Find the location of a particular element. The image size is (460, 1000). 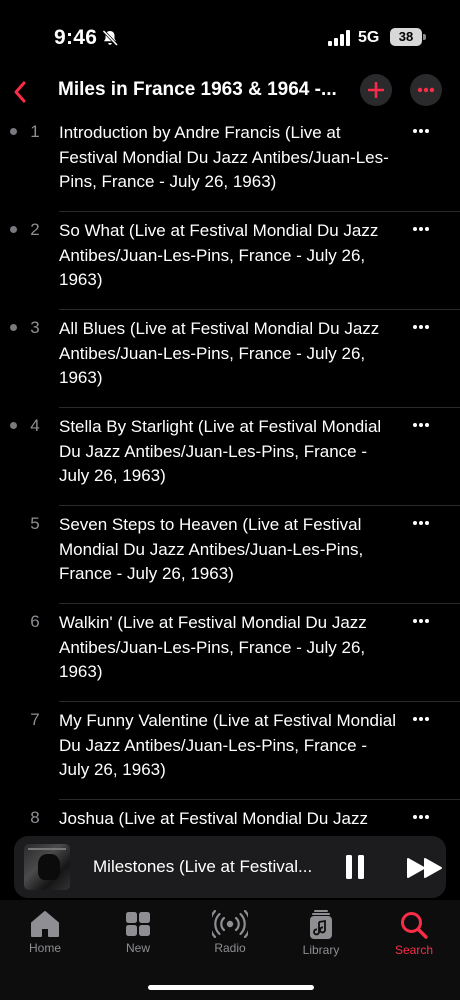

track-number: 2 is located at coordinates (35, 229).